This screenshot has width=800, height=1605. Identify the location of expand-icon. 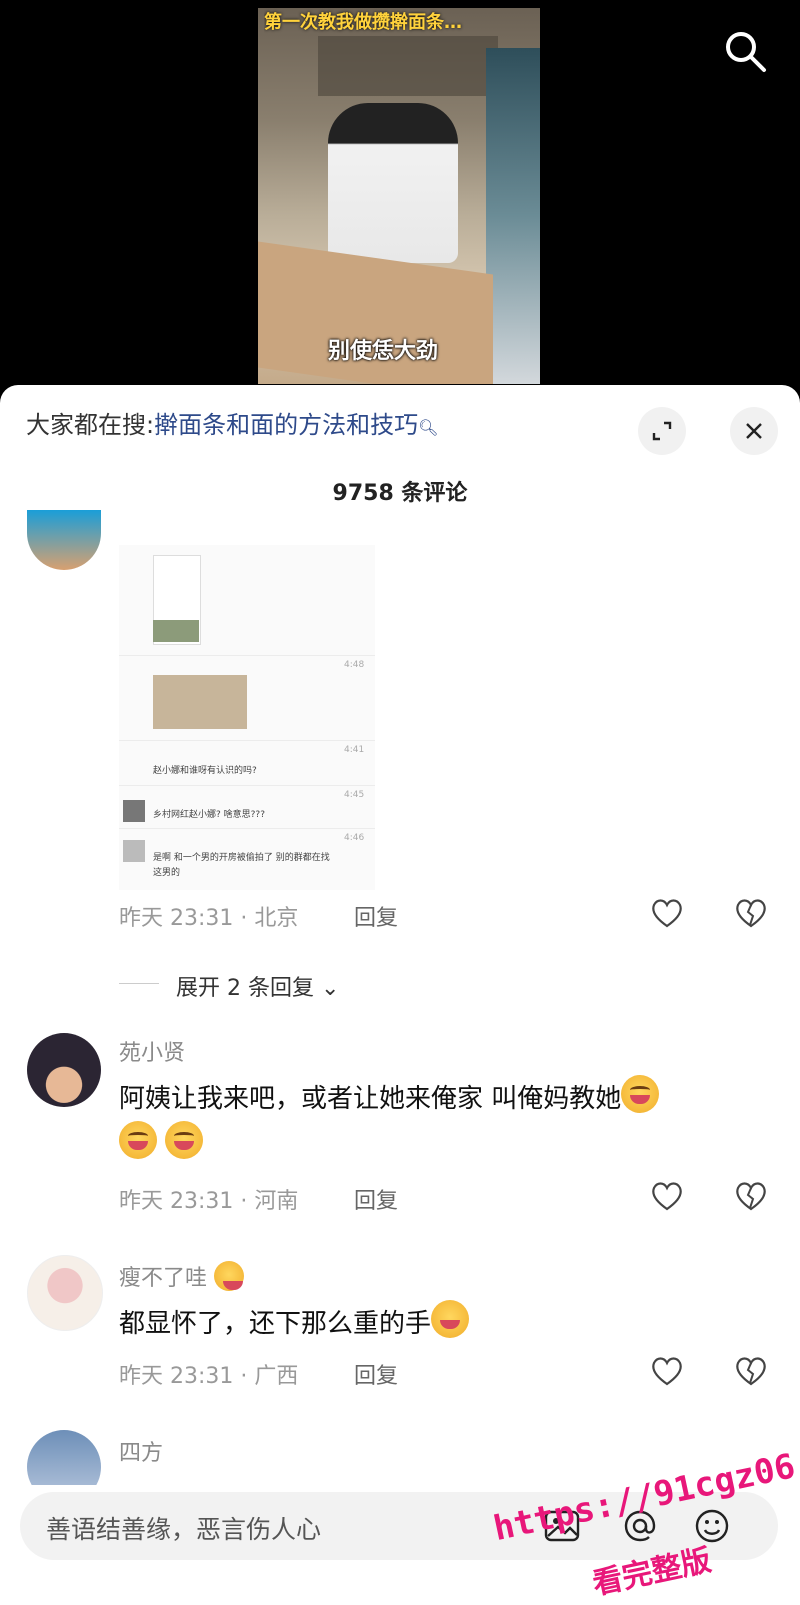
(662, 431).